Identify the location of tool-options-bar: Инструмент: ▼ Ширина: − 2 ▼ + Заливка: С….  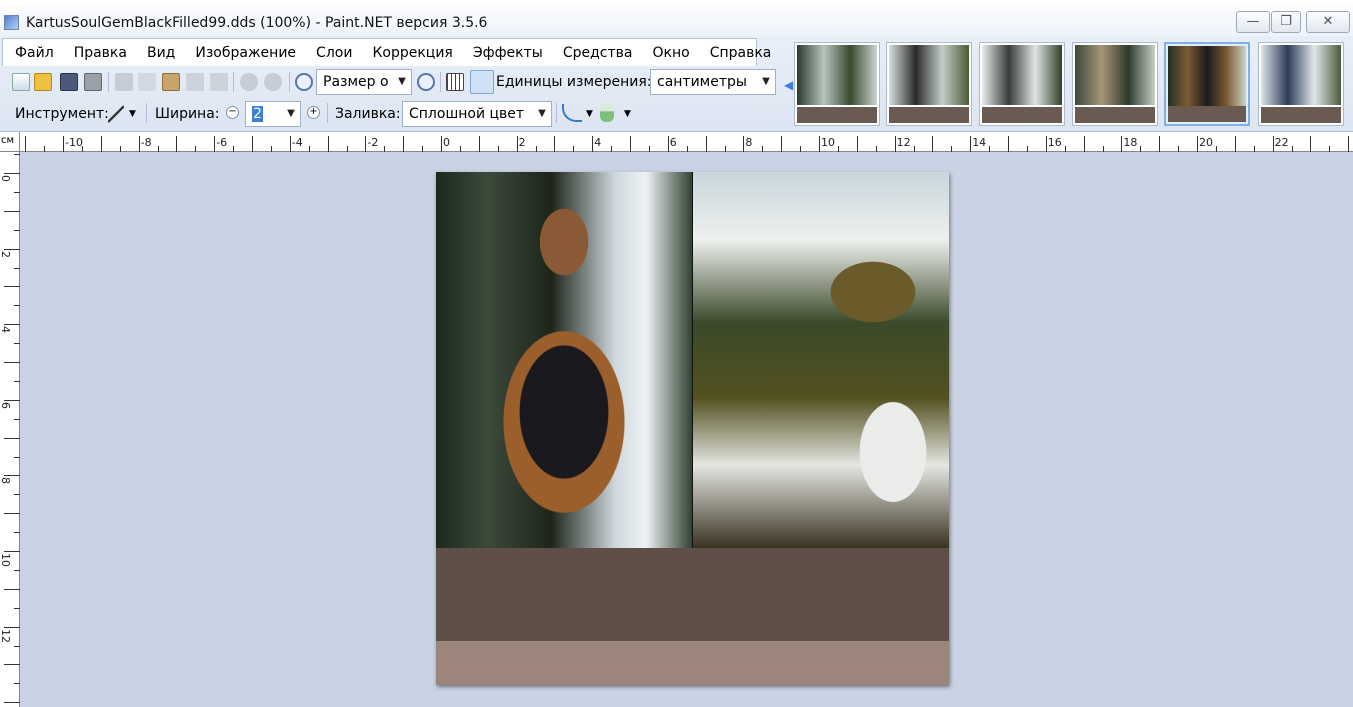
(394, 114).